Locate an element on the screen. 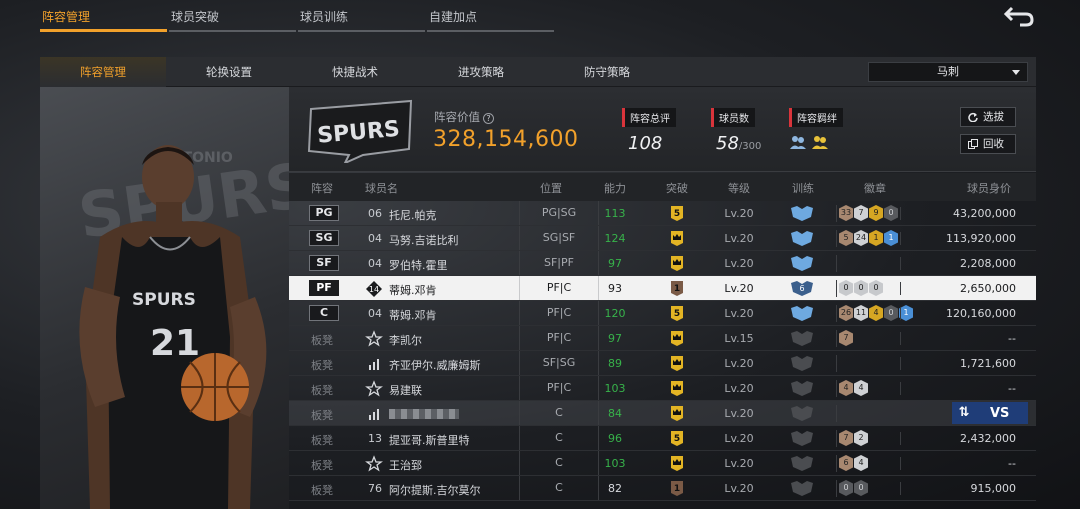 The height and width of the screenshot is (509, 1080). bond-people-icon is located at coordinates (798, 142).